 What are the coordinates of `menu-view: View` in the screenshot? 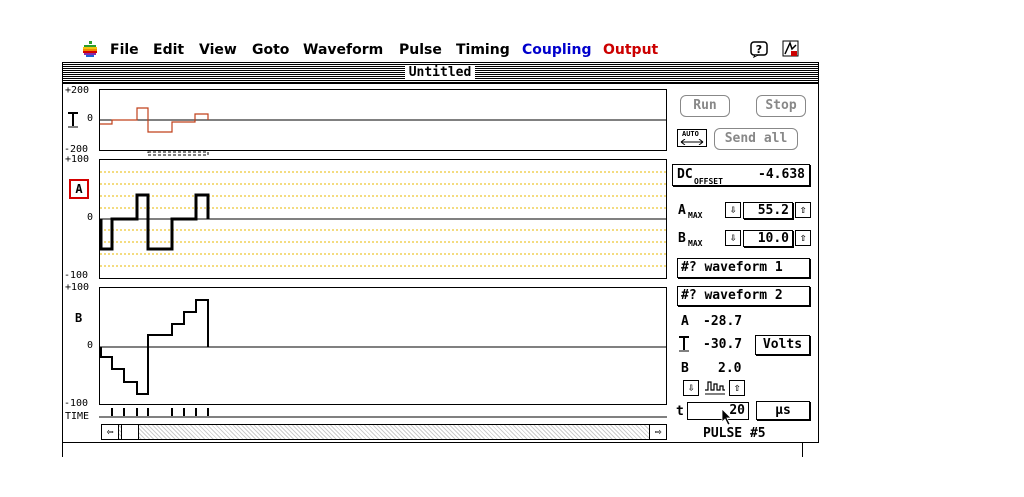 It's located at (218, 50).